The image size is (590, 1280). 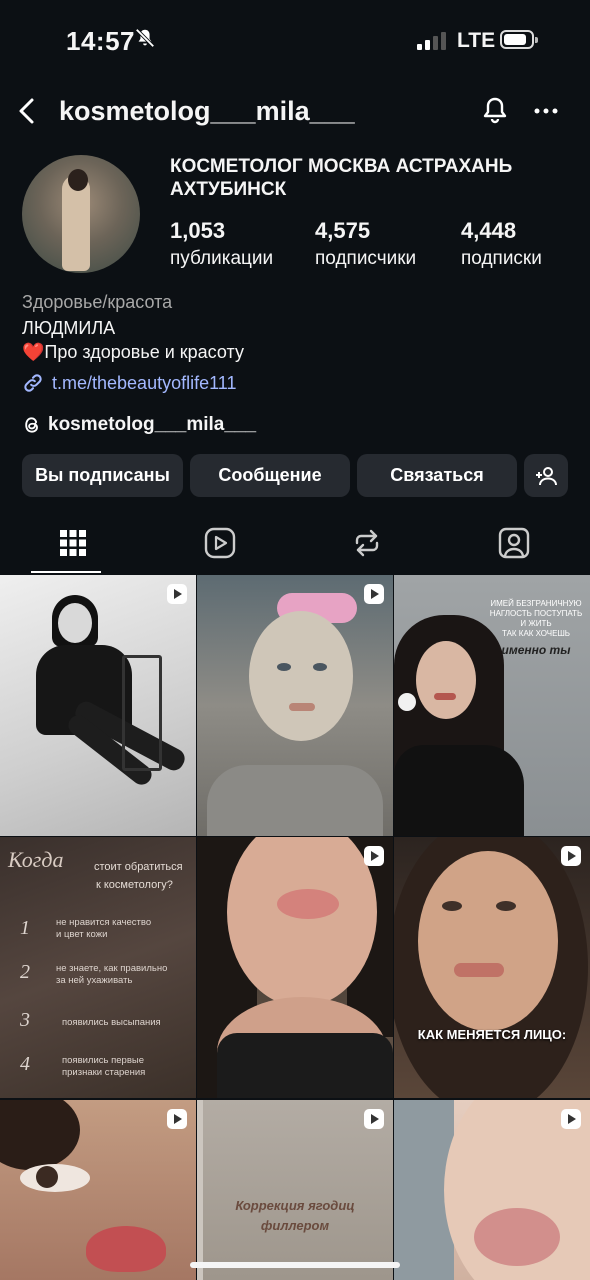 What do you see at coordinates (501, 244) in the screenshot?
I see `stat-following: 4,448 подписки` at bounding box center [501, 244].